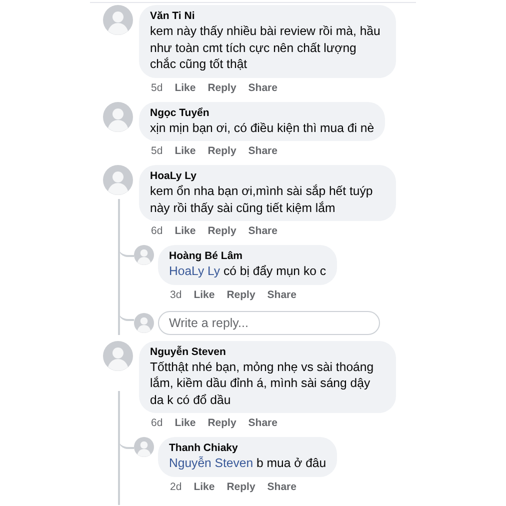 Image resolution: width=506 pixels, height=506 pixels. What do you see at coordinates (262, 128) in the screenshot?
I see `comment-text: xịn mịn bạn ơi, có điều kiện thì mua đi nè` at bounding box center [262, 128].